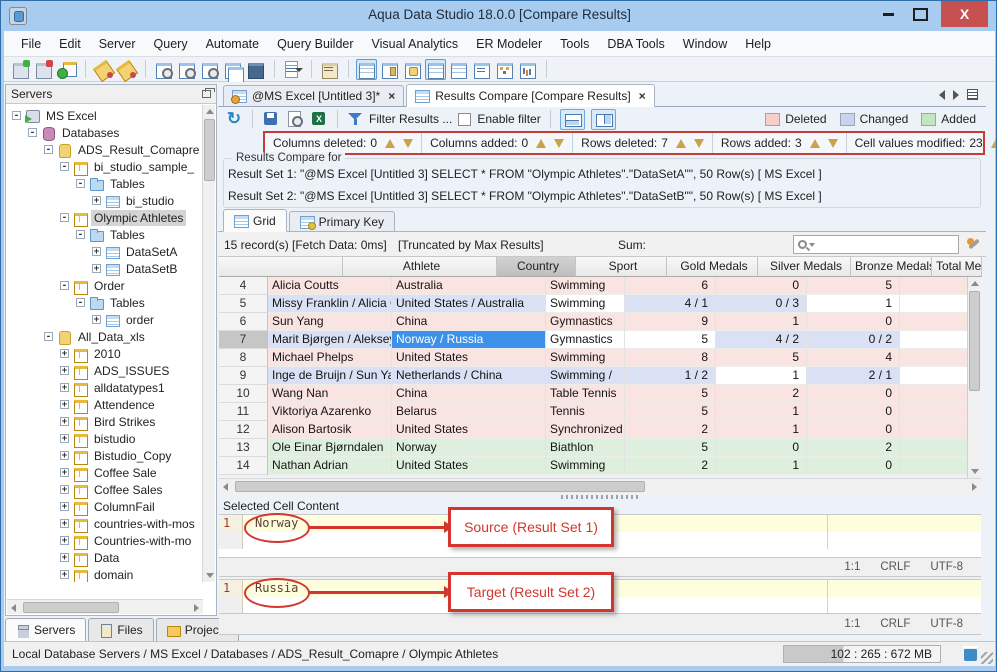 The width and height of the screenshot is (997, 672). Describe the element at coordinates (481, 69) in the screenshot. I see `list-view-icon` at that location.